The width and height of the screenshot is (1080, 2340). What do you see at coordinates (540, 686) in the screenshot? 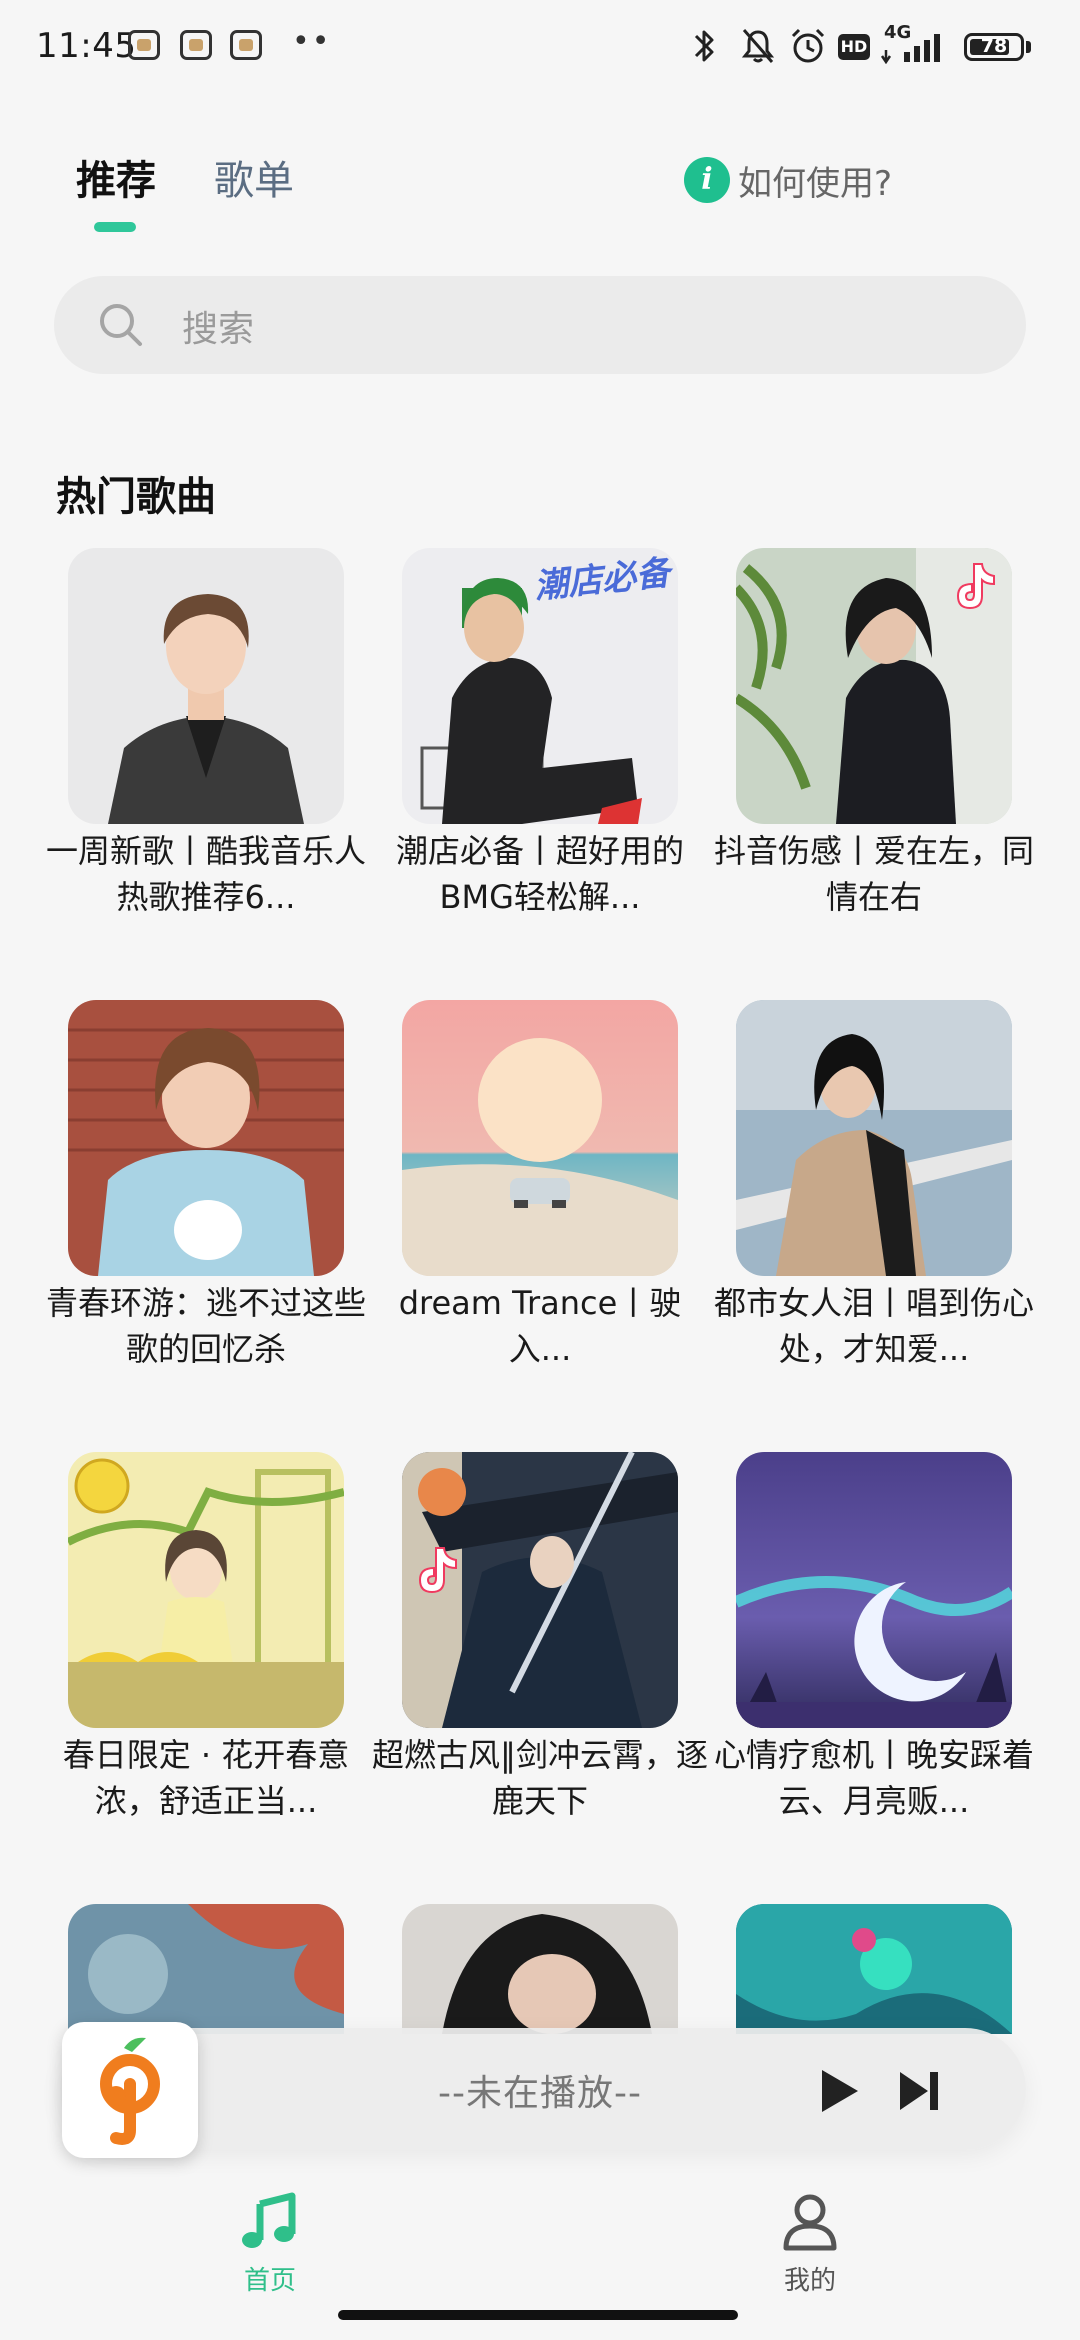
I see `playlist-cover: 潮店必备` at bounding box center [540, 686].